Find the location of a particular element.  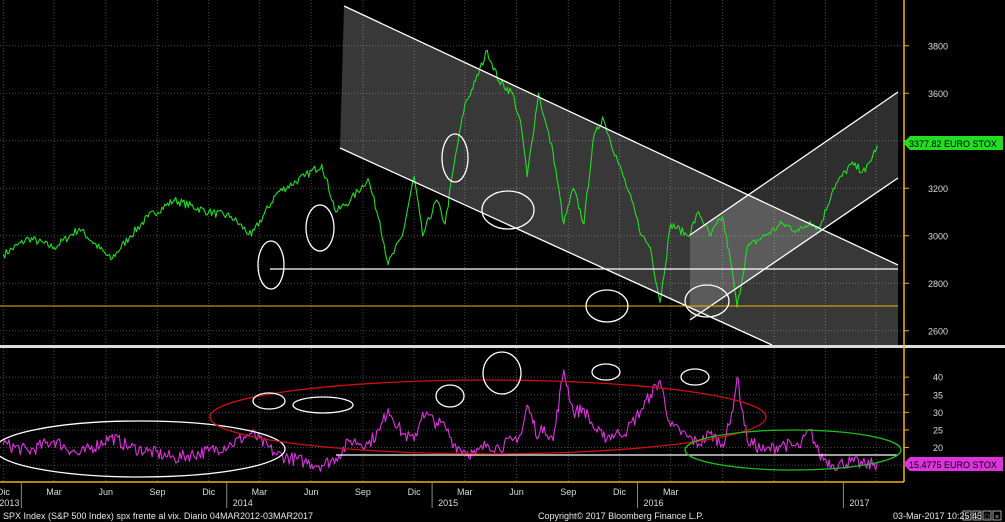

year-label: 2016 is located at coordinates (653, 503).